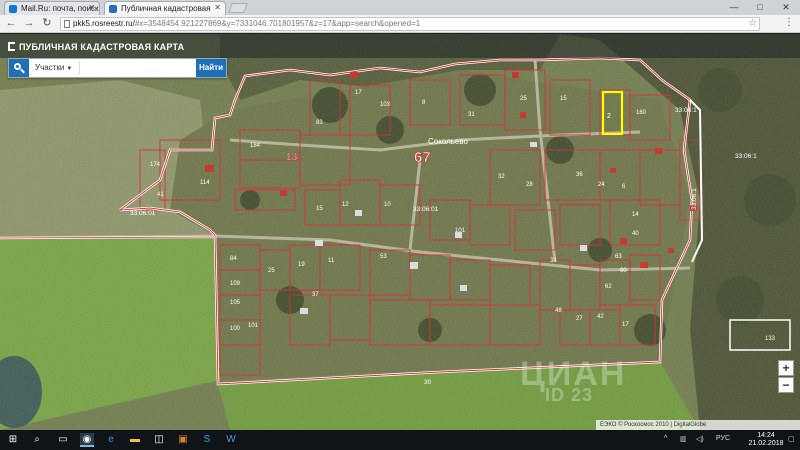  What do you see at coordinates (635, 234) in the screenshot?
I see `parcel-label: 40` at bounding box center [635, 234].